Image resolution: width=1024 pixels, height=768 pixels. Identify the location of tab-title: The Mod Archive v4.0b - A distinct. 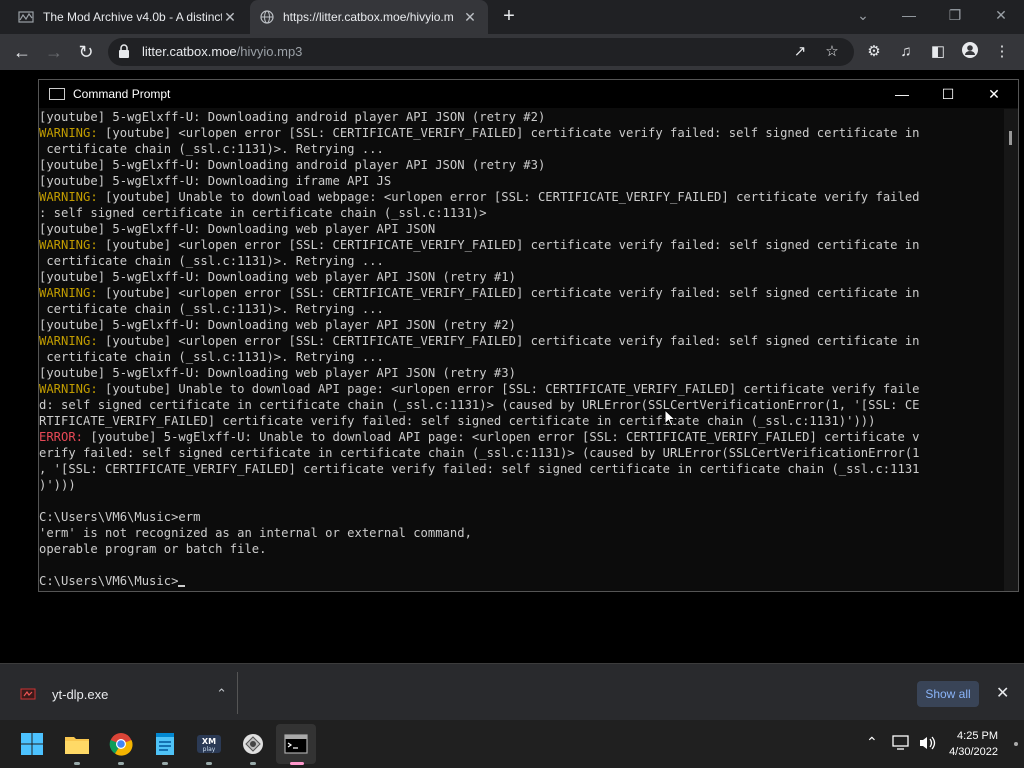
(132, 17).